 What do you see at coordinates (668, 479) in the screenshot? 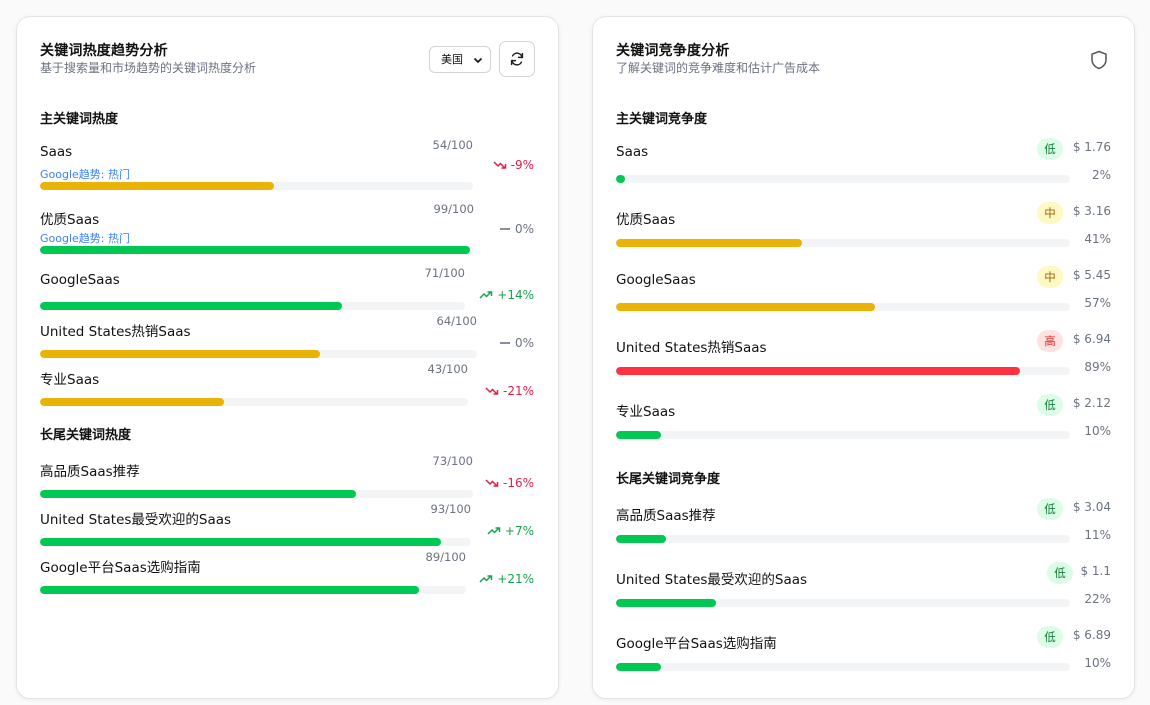
I see `longtail-keyword-competition-heading: 长尾关键词竞争度` at bounding box center [668, 479].